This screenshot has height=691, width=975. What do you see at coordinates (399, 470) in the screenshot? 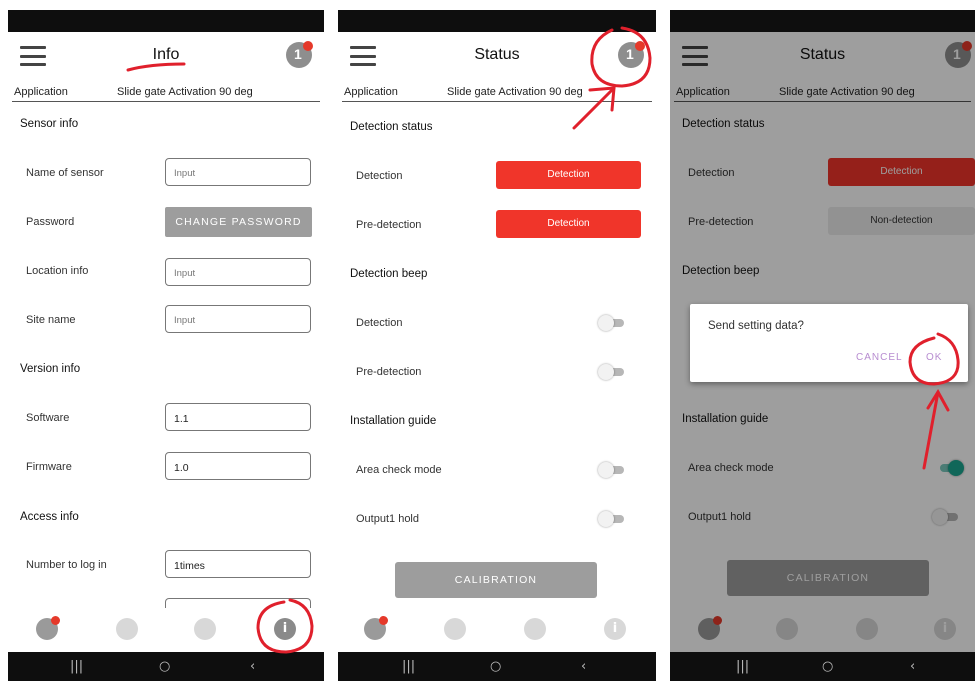
I see `area-check-mode-label: Area check mode` at bounding box center [399, 470].